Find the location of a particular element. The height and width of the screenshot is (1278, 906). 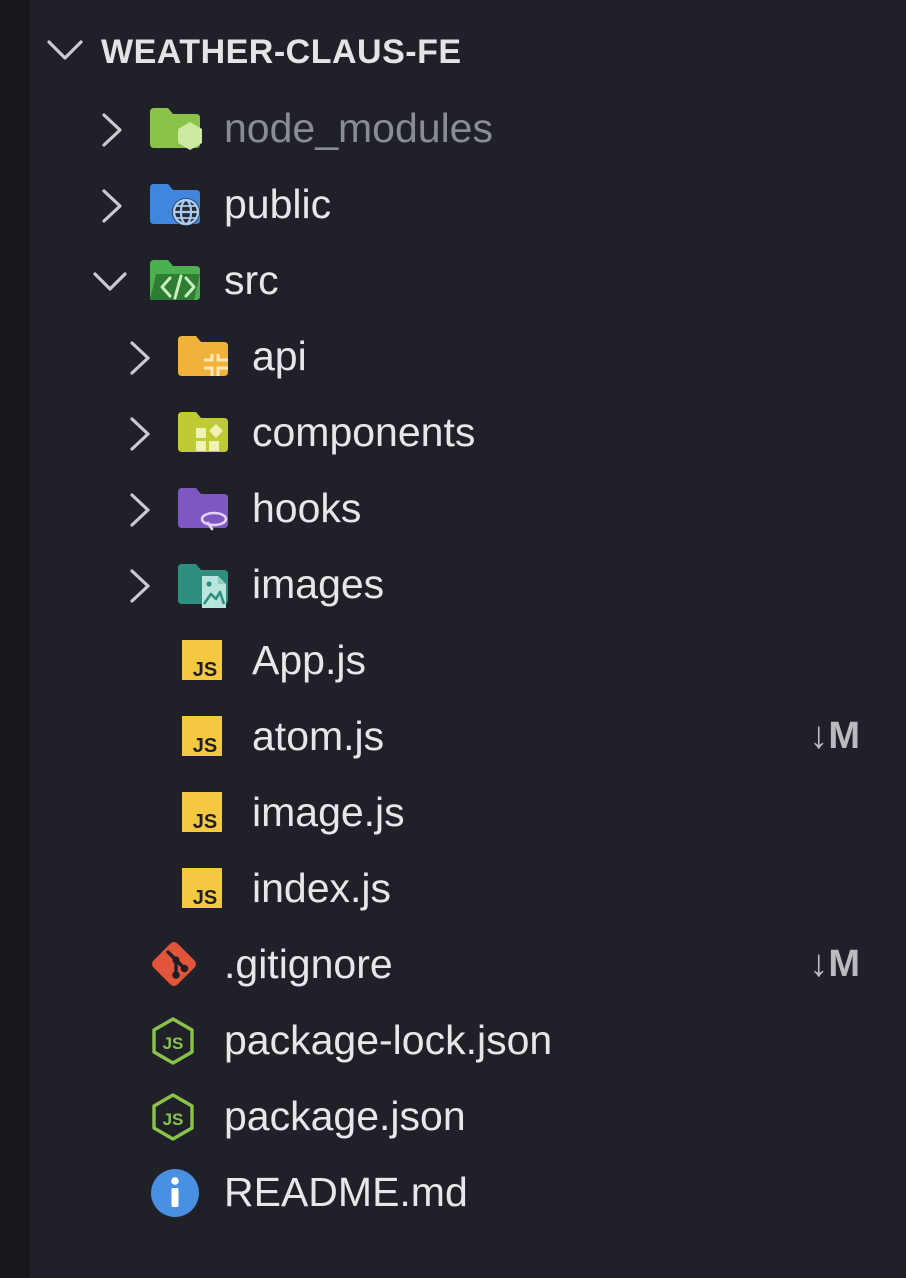

tree-item-readme-md: README.md is located at coordinates (468, 1192).